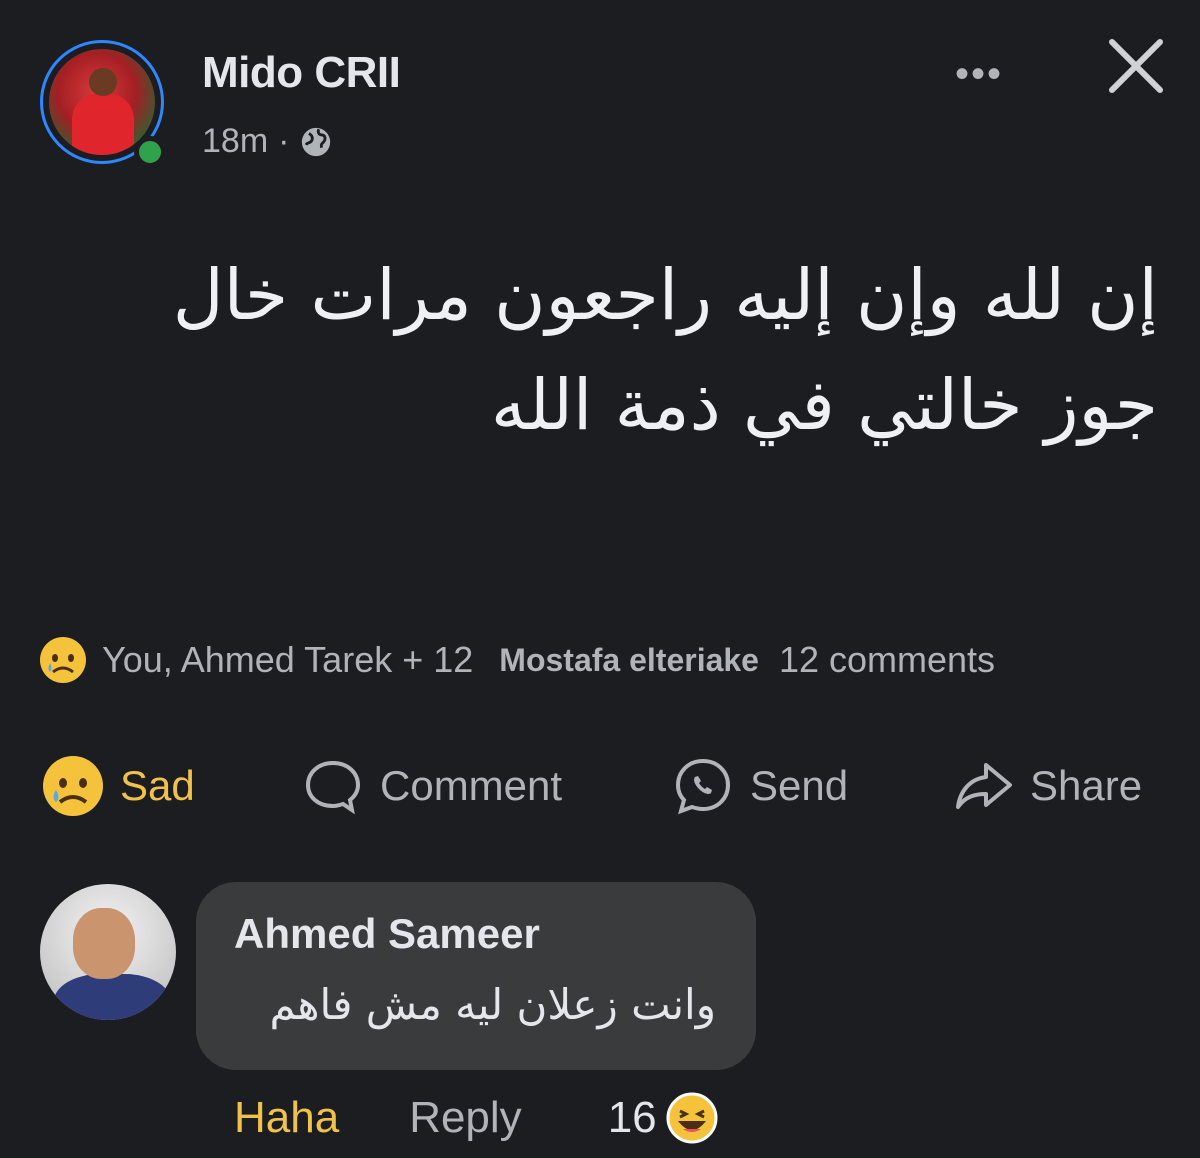 This screenshot has height=1158, width=1200. What do you see at coordinates (984, 786) in the screenshot?
I see `share-arrow-icon` at bounding box center [984, 786].